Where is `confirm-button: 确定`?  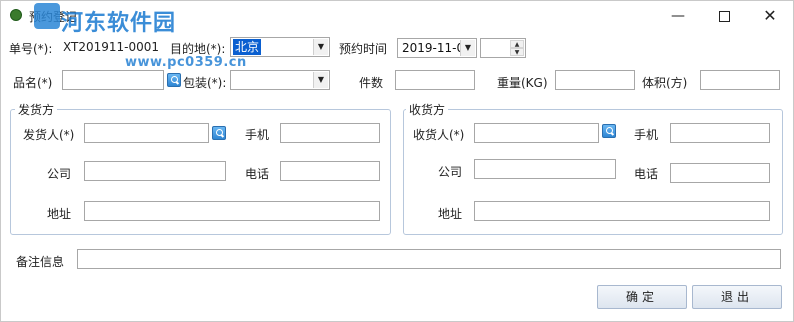 confirm-button: 确定 is located at coordinates (642, 297).